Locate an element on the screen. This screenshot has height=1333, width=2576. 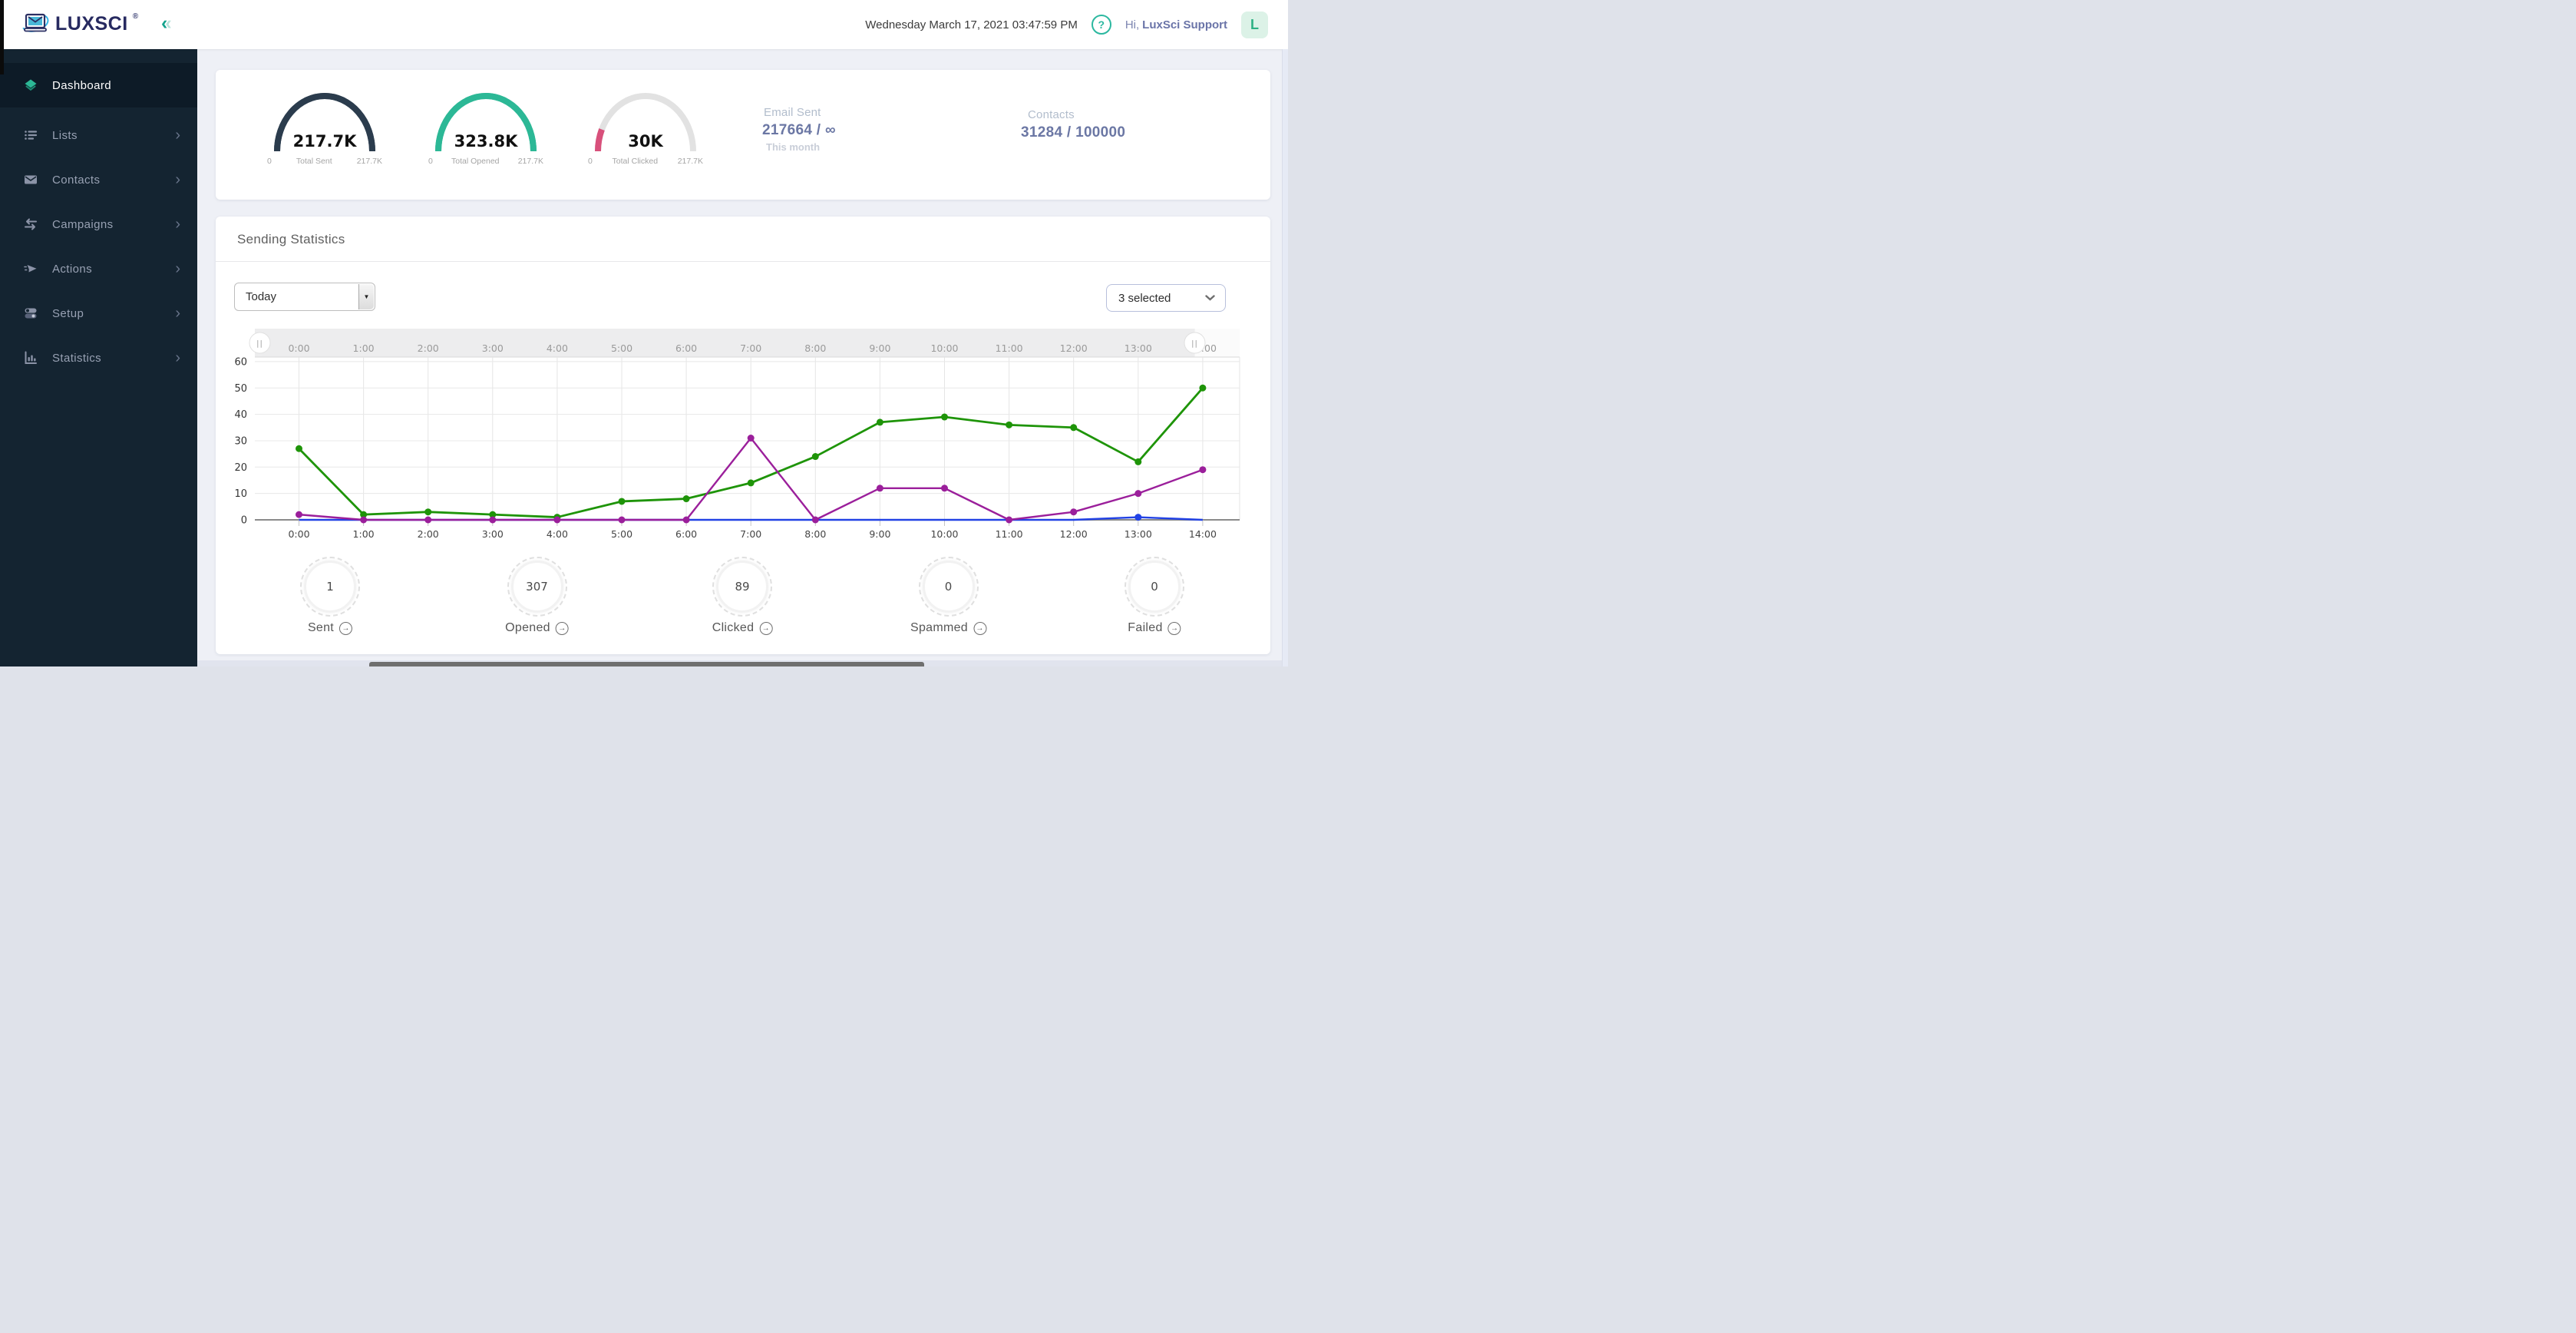
x-axis-tick-label: 3:00 is located at coordinates (493, 534).